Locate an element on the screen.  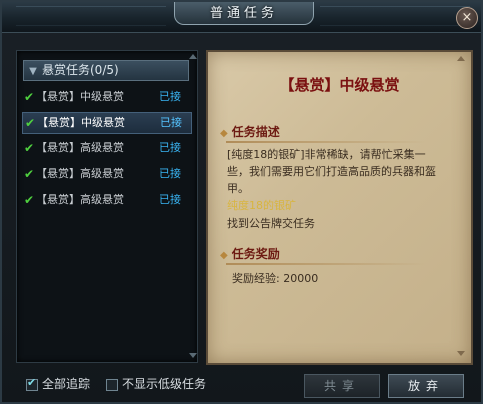
description-heading: ◆ 任务描述 is located at coordinates (340, 132).